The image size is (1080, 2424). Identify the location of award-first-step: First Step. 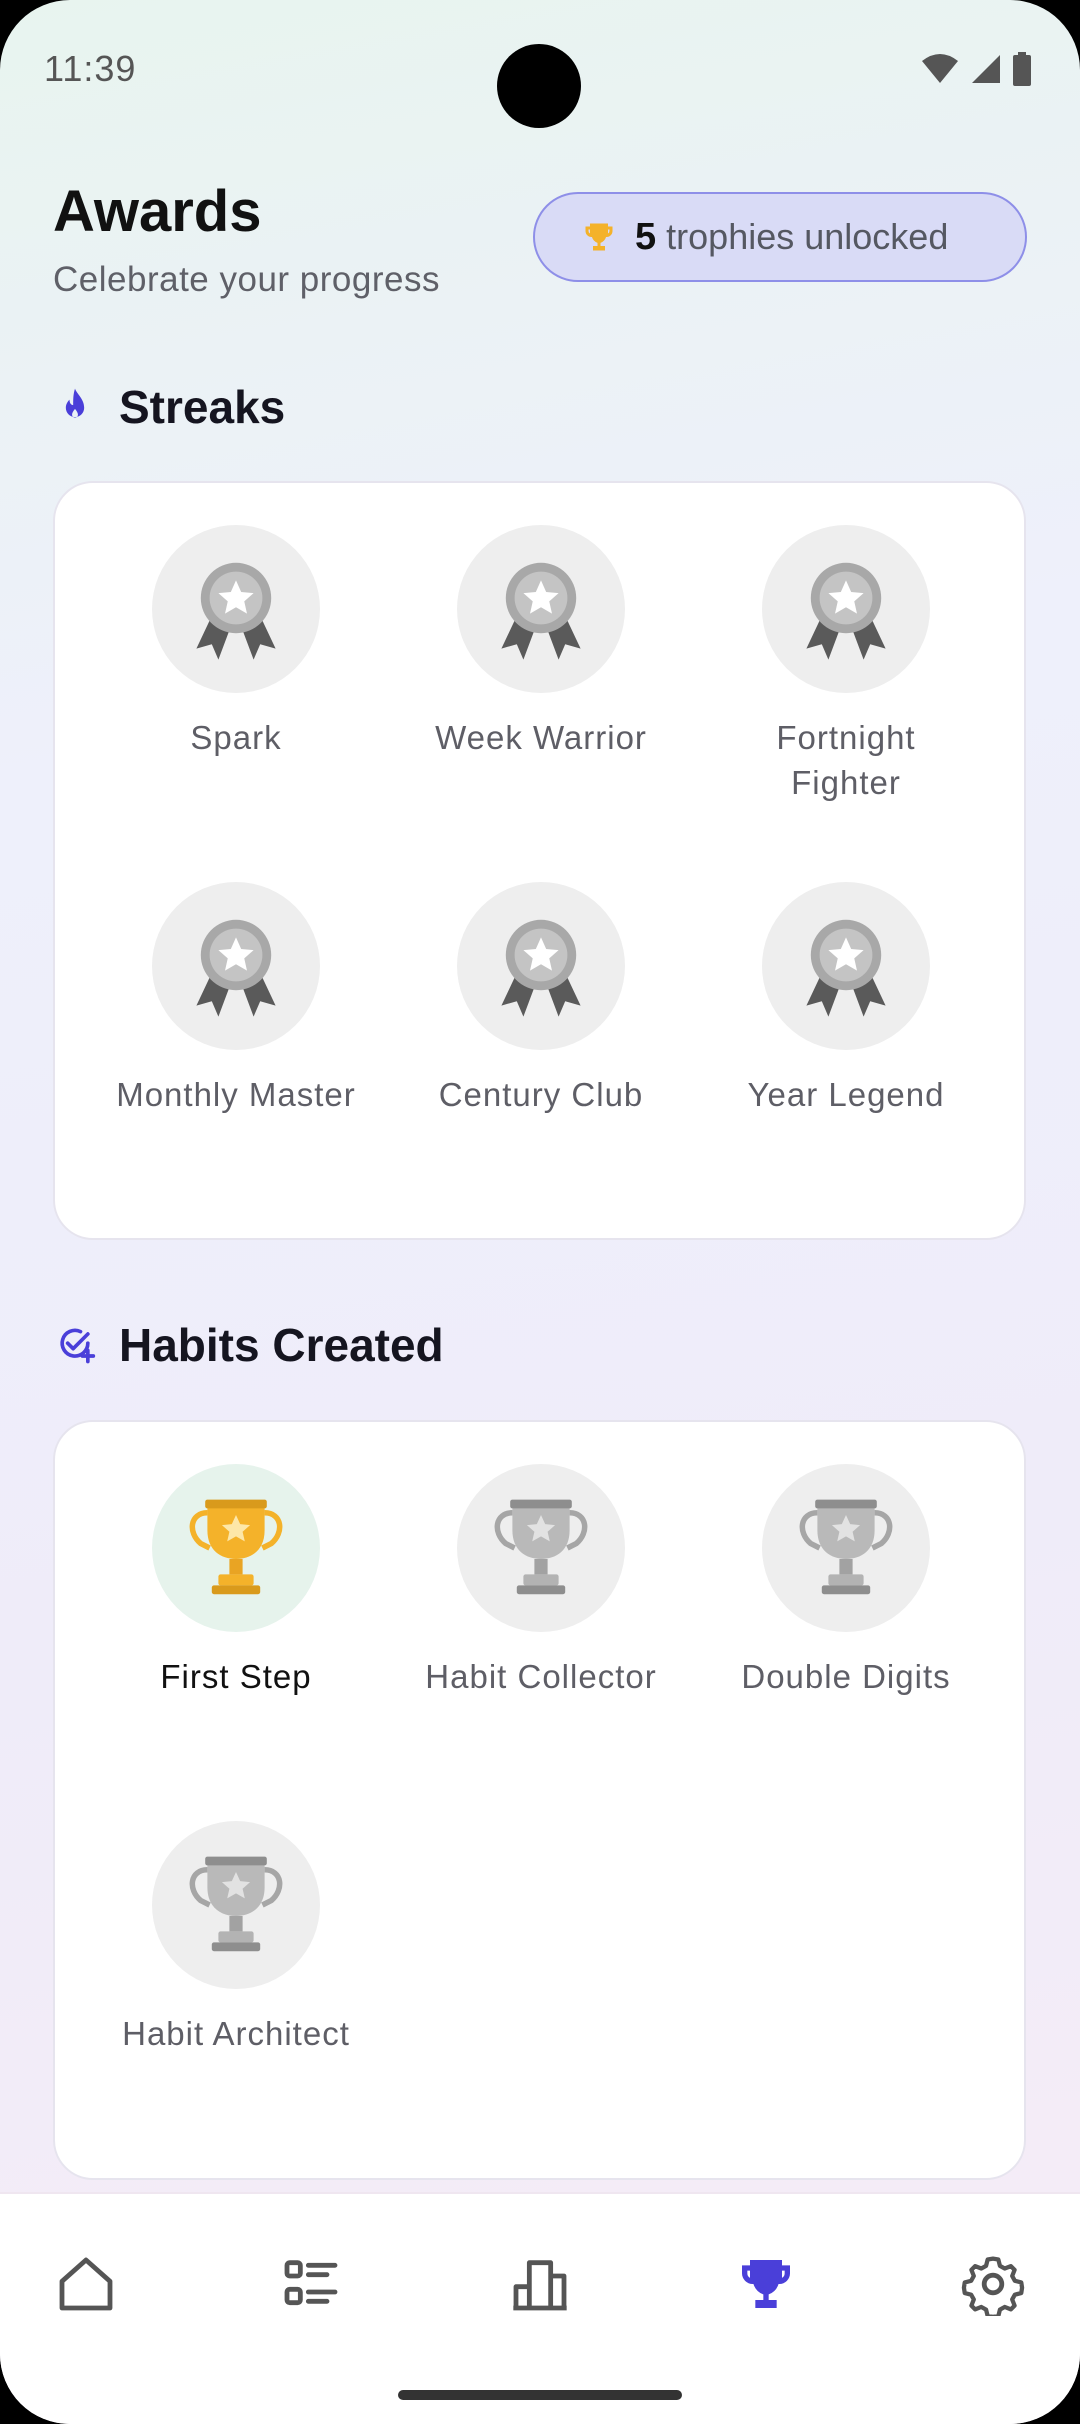
(236, 1581).